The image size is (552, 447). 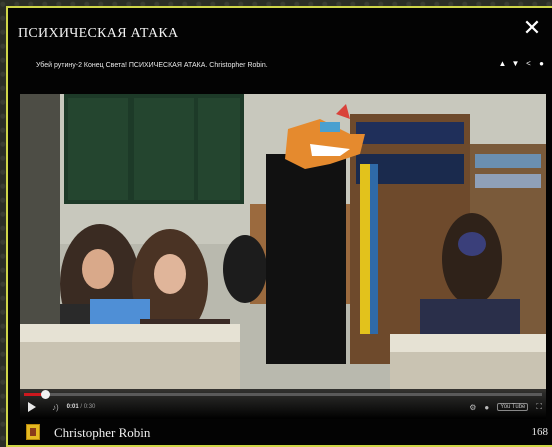 What do you see at coordinates (539, 407) in the screenshot?
I see `fullscreen-icon: ⛶` at bounding box center [539, 407].